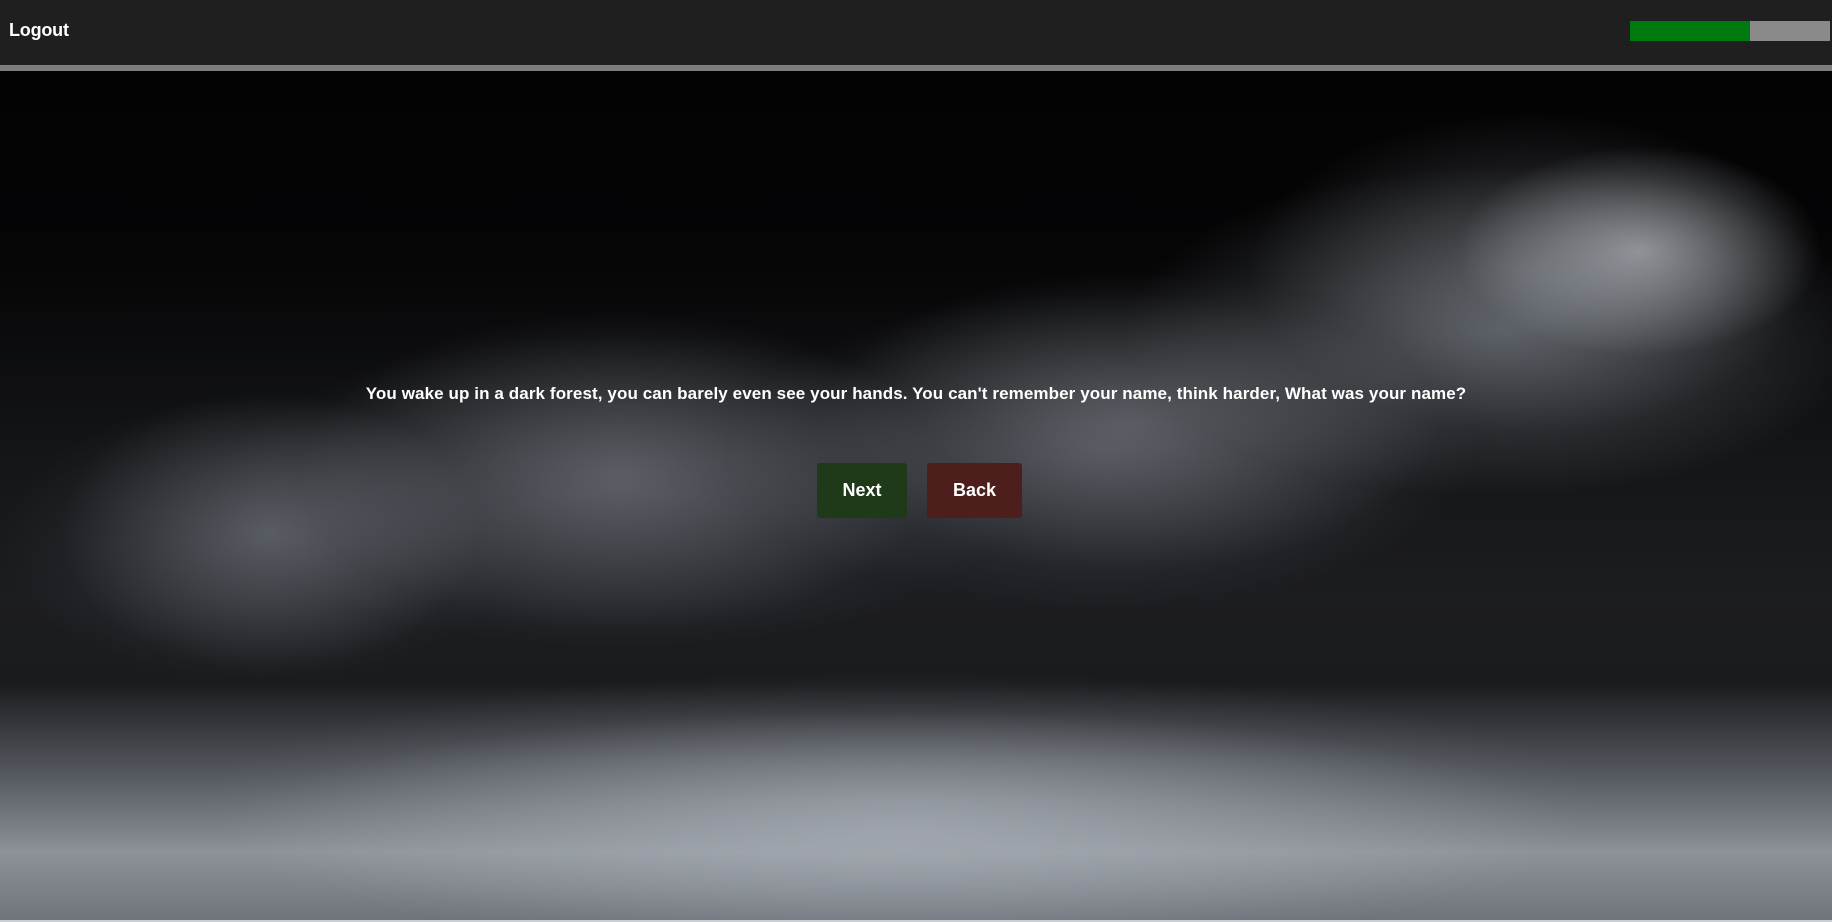  I want to click on top-bar: Logout, so click(916, 32).